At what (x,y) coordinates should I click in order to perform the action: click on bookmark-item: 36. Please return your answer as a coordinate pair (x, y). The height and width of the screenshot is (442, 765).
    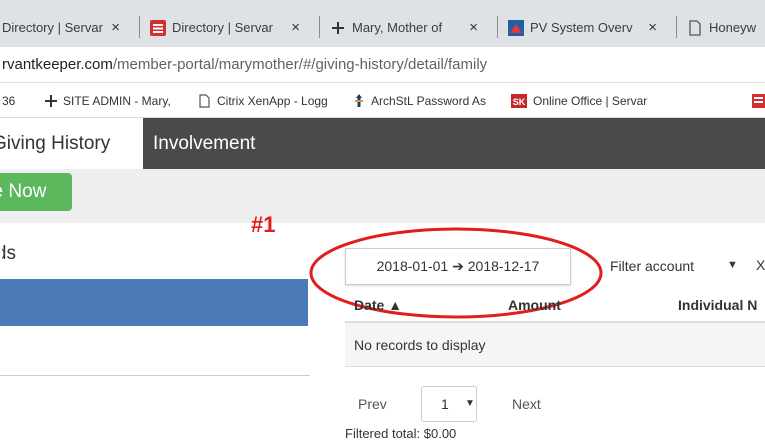
    Looking at the image, I should click on (17, 101).